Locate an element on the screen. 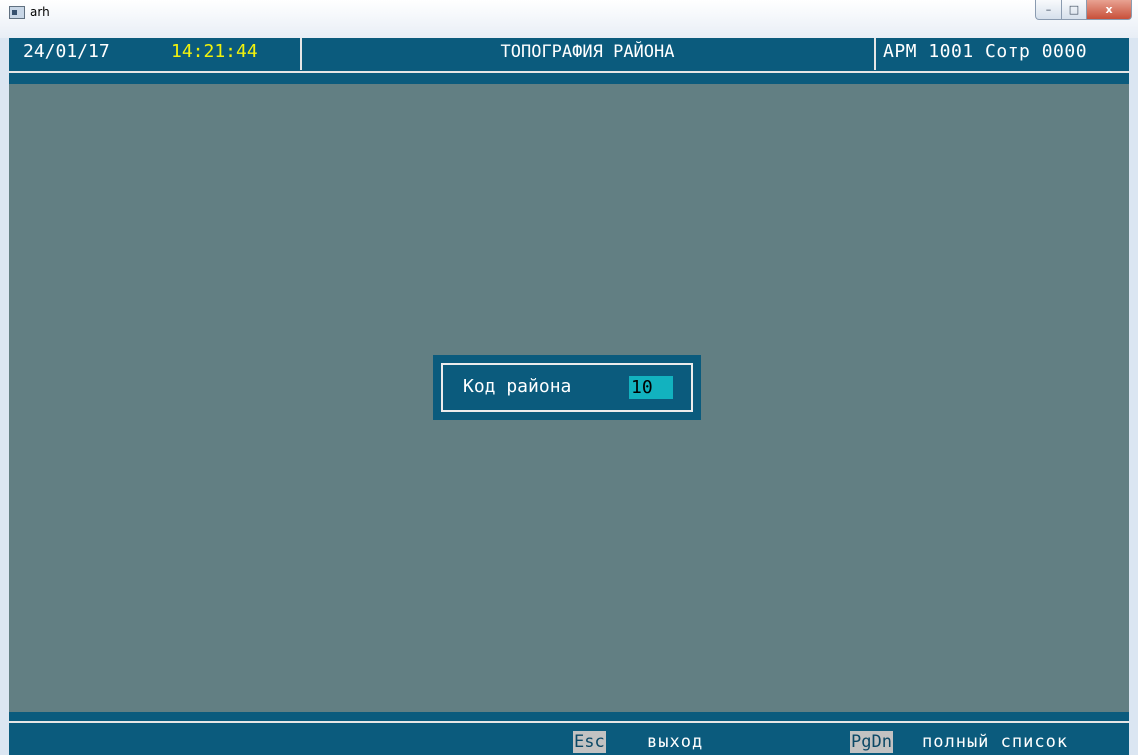  header-divider is located at coordinates (875, 54).